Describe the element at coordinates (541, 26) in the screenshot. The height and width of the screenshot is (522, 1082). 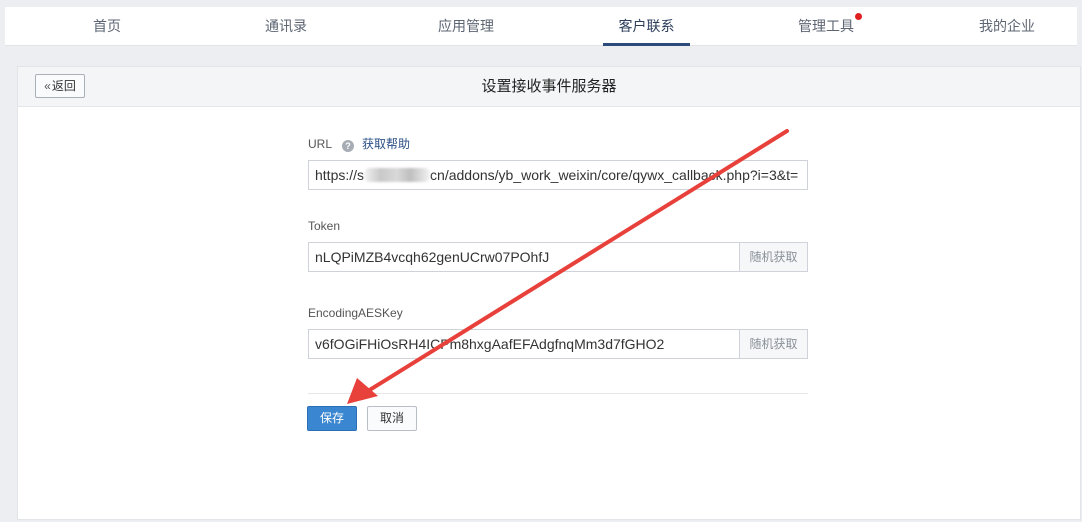
I see `top-navigation: 首页 通讯录 应用管理 客户联系 管理工具 我的企业` at that location.